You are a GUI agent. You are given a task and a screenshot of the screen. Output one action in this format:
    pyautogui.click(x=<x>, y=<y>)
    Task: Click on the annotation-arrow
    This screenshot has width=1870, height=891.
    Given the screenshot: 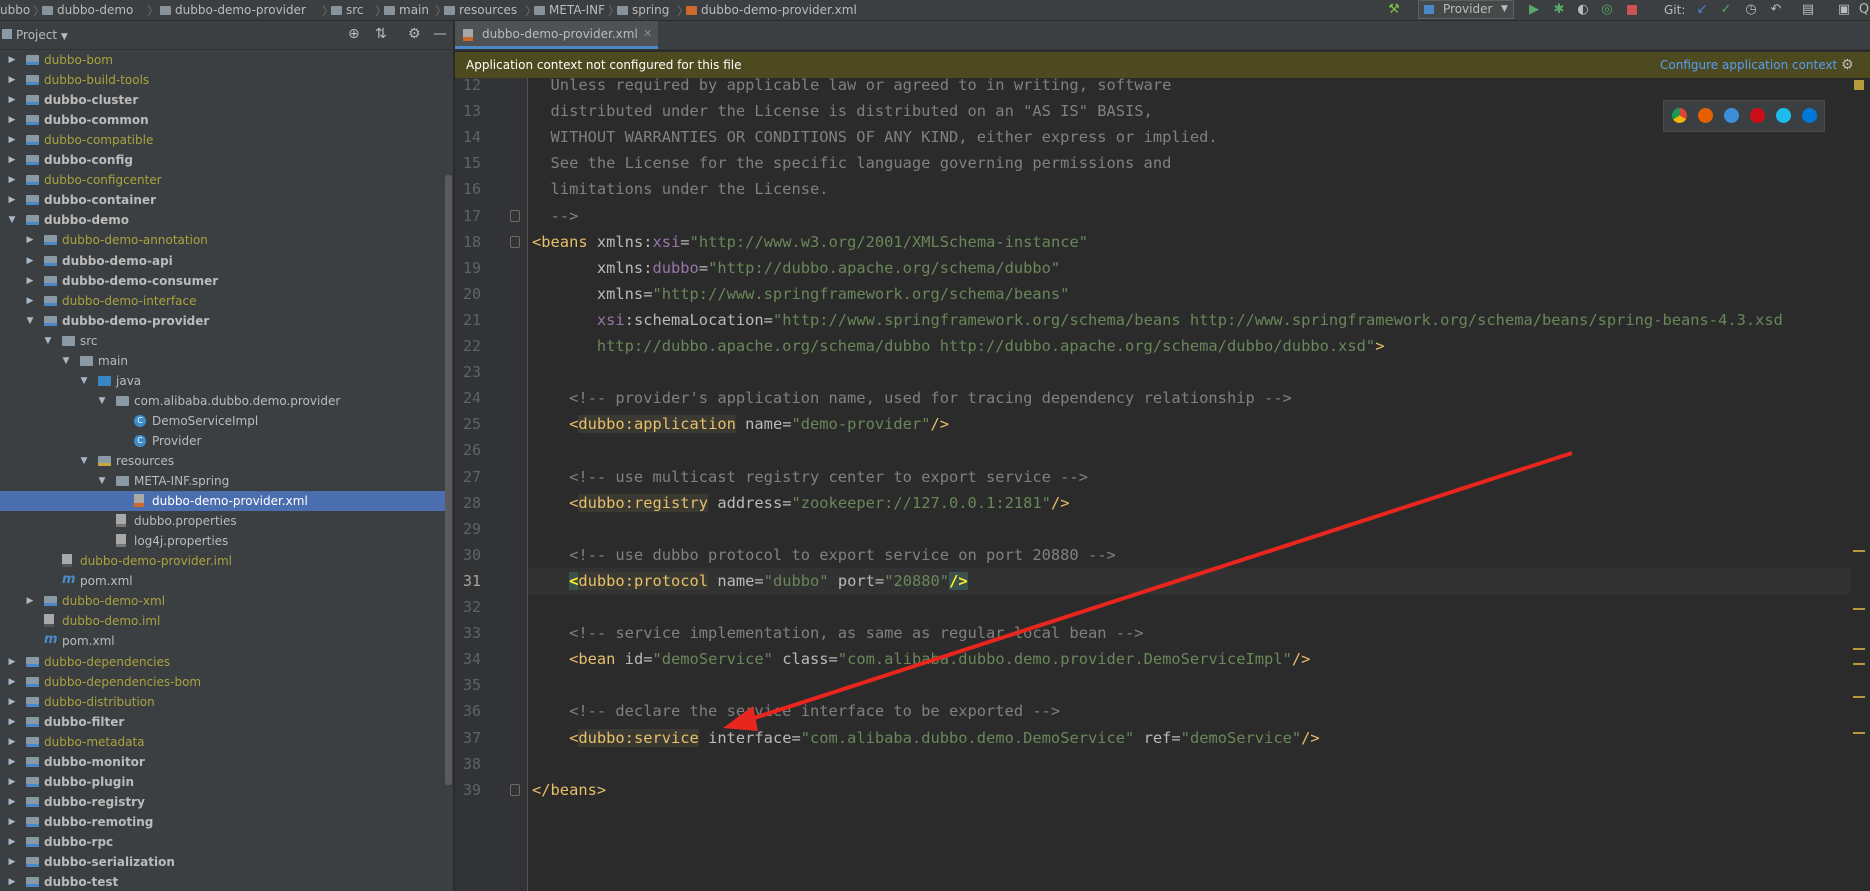 What is the action you would take?
    pyautogui.click(x=1148, y=591)
    